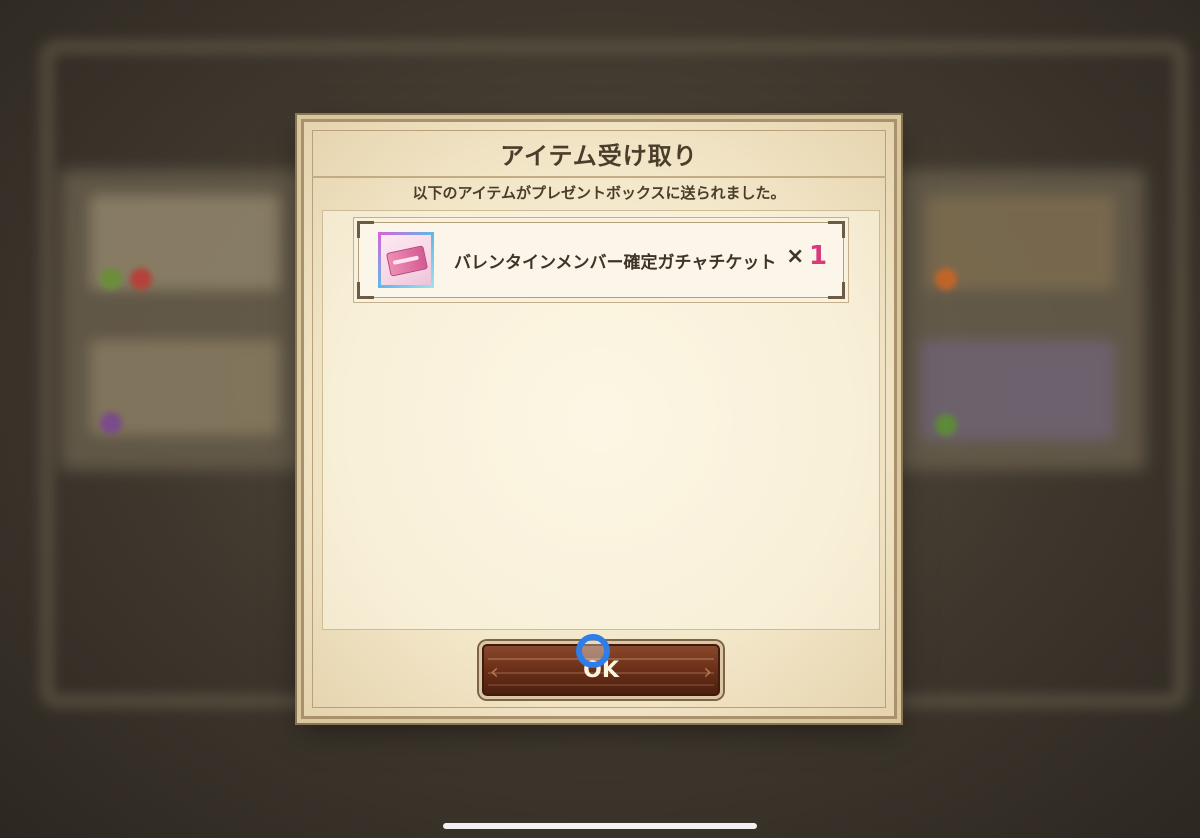 This screenshot has height=838, width=1200. I want to click on list-item: バレンタインメンバー確定ガチャチケット × 1, so click(601, 260).